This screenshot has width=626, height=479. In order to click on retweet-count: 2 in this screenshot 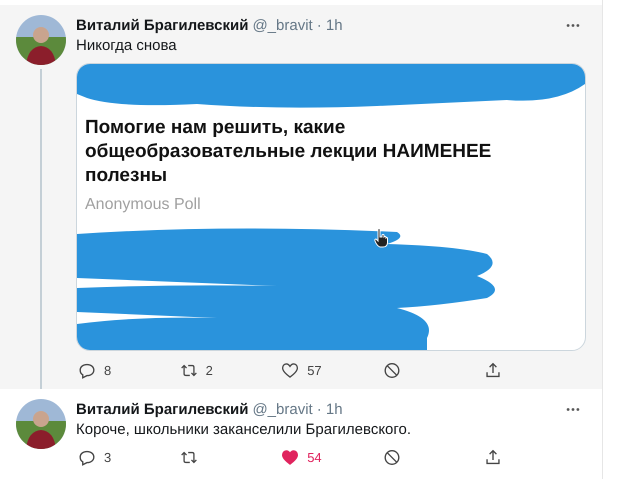, I will do `click(209, 370)`.